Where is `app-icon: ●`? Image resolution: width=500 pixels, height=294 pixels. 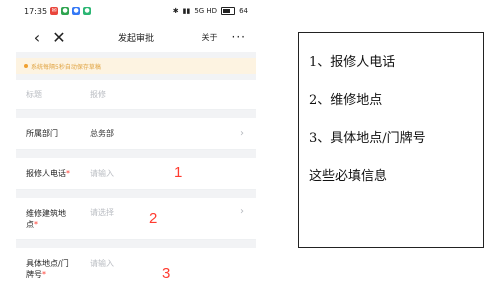
app-icon: ● is located at coordinates (65, 11).